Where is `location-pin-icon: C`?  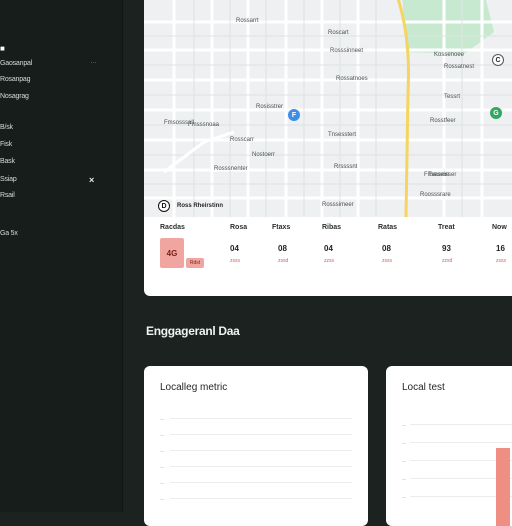
location-pin-icon: C is located at coordinates (498, 60).